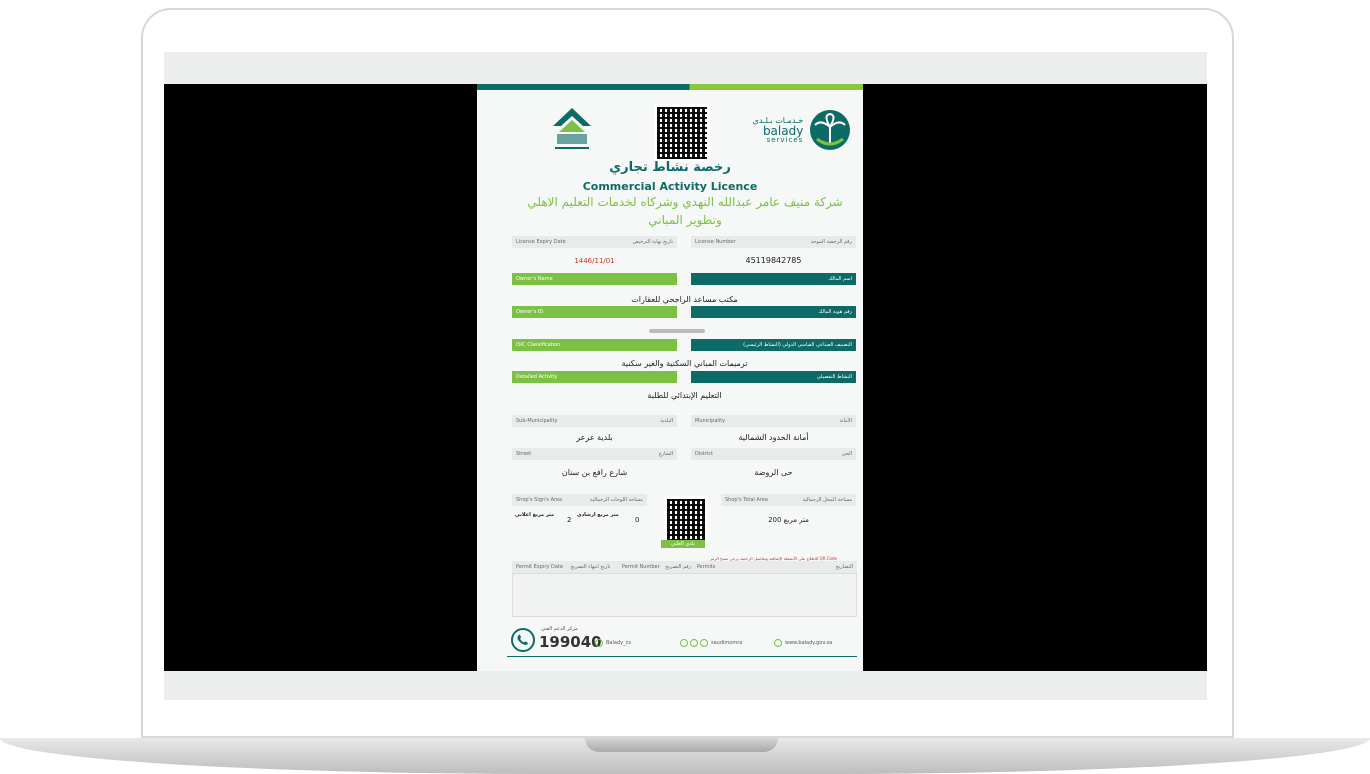 This screenshot has width=1370, height=774. Describe the element at coordinates (684, 363) in the screenshot. I see `isic-value: ترميمات المباني السكنية والغير سكنية` at that location.